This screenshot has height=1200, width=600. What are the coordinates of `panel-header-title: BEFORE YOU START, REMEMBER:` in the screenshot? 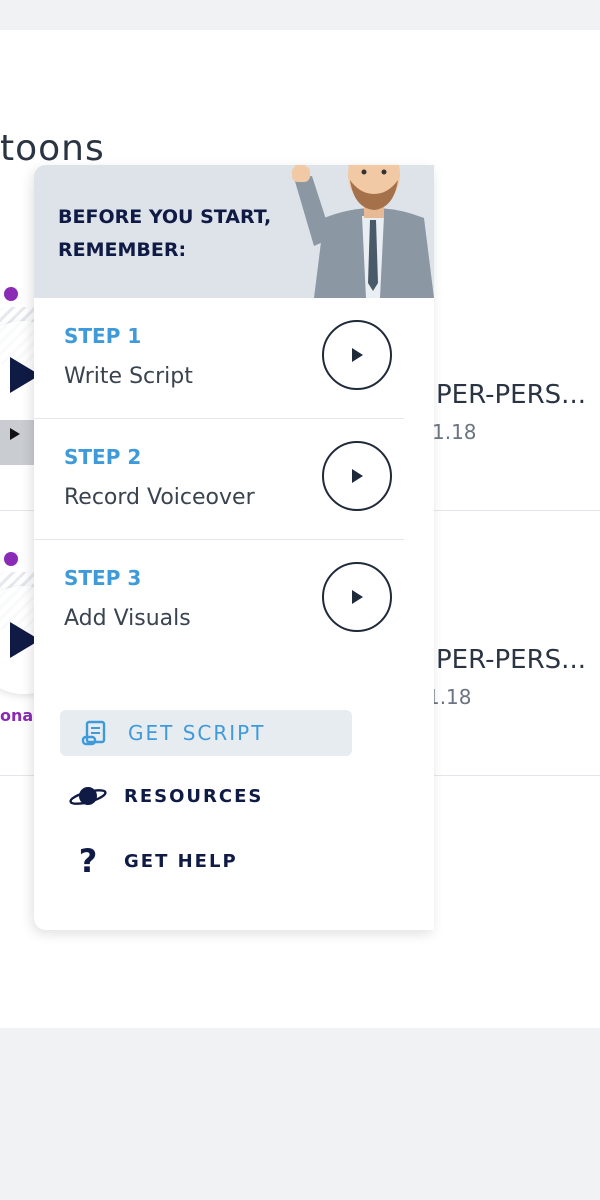 It's located at (165, 233).